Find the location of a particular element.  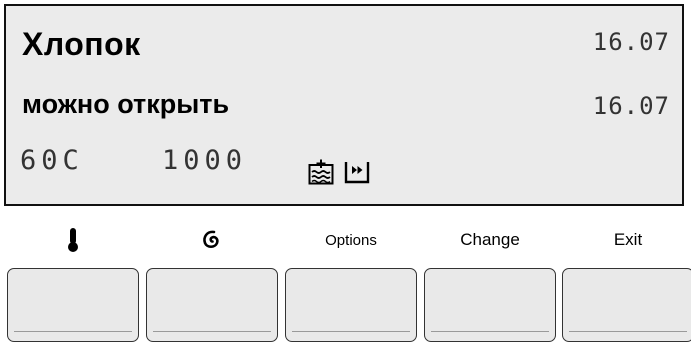

spin-button is located at coordinates (212, 305).